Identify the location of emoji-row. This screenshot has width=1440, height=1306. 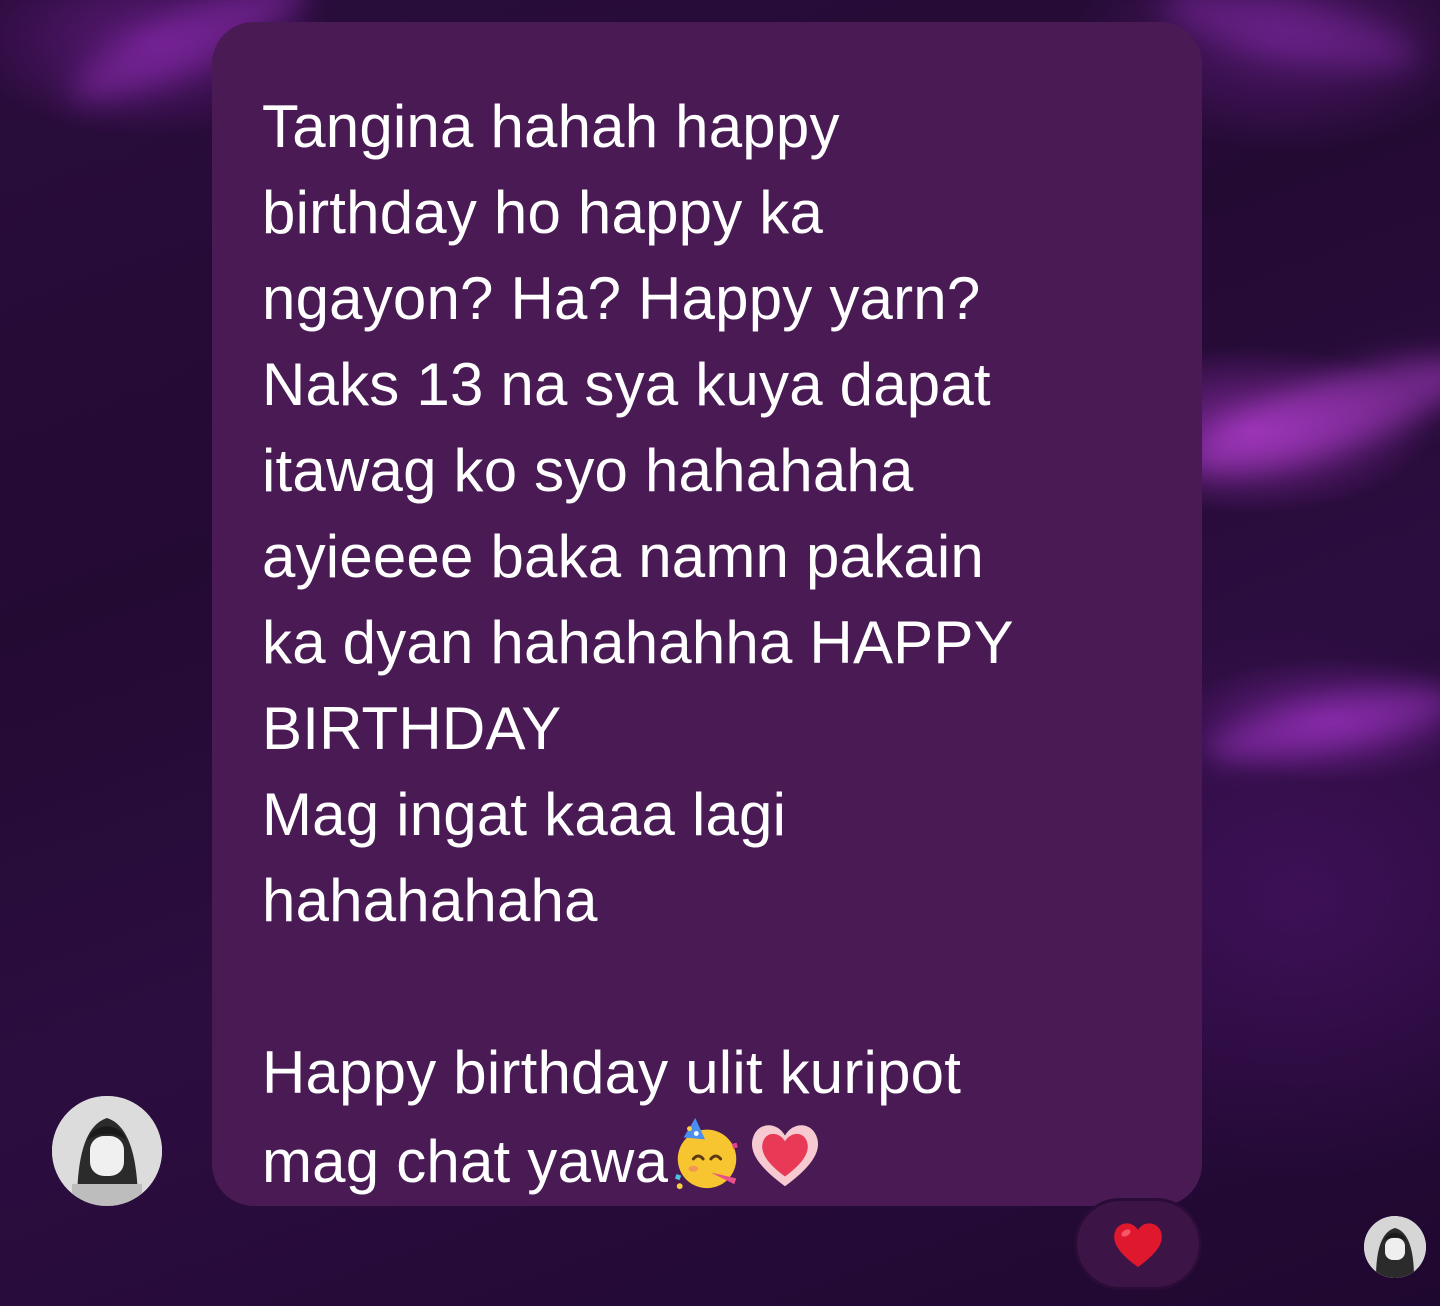
(746, 1156).